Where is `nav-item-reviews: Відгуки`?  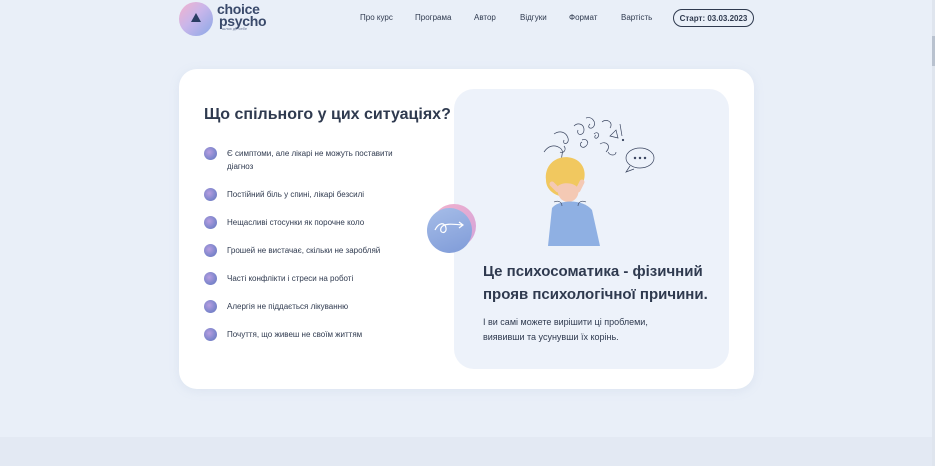 nav-item-reviews: Відгуки is located at coordinates (533, 17).